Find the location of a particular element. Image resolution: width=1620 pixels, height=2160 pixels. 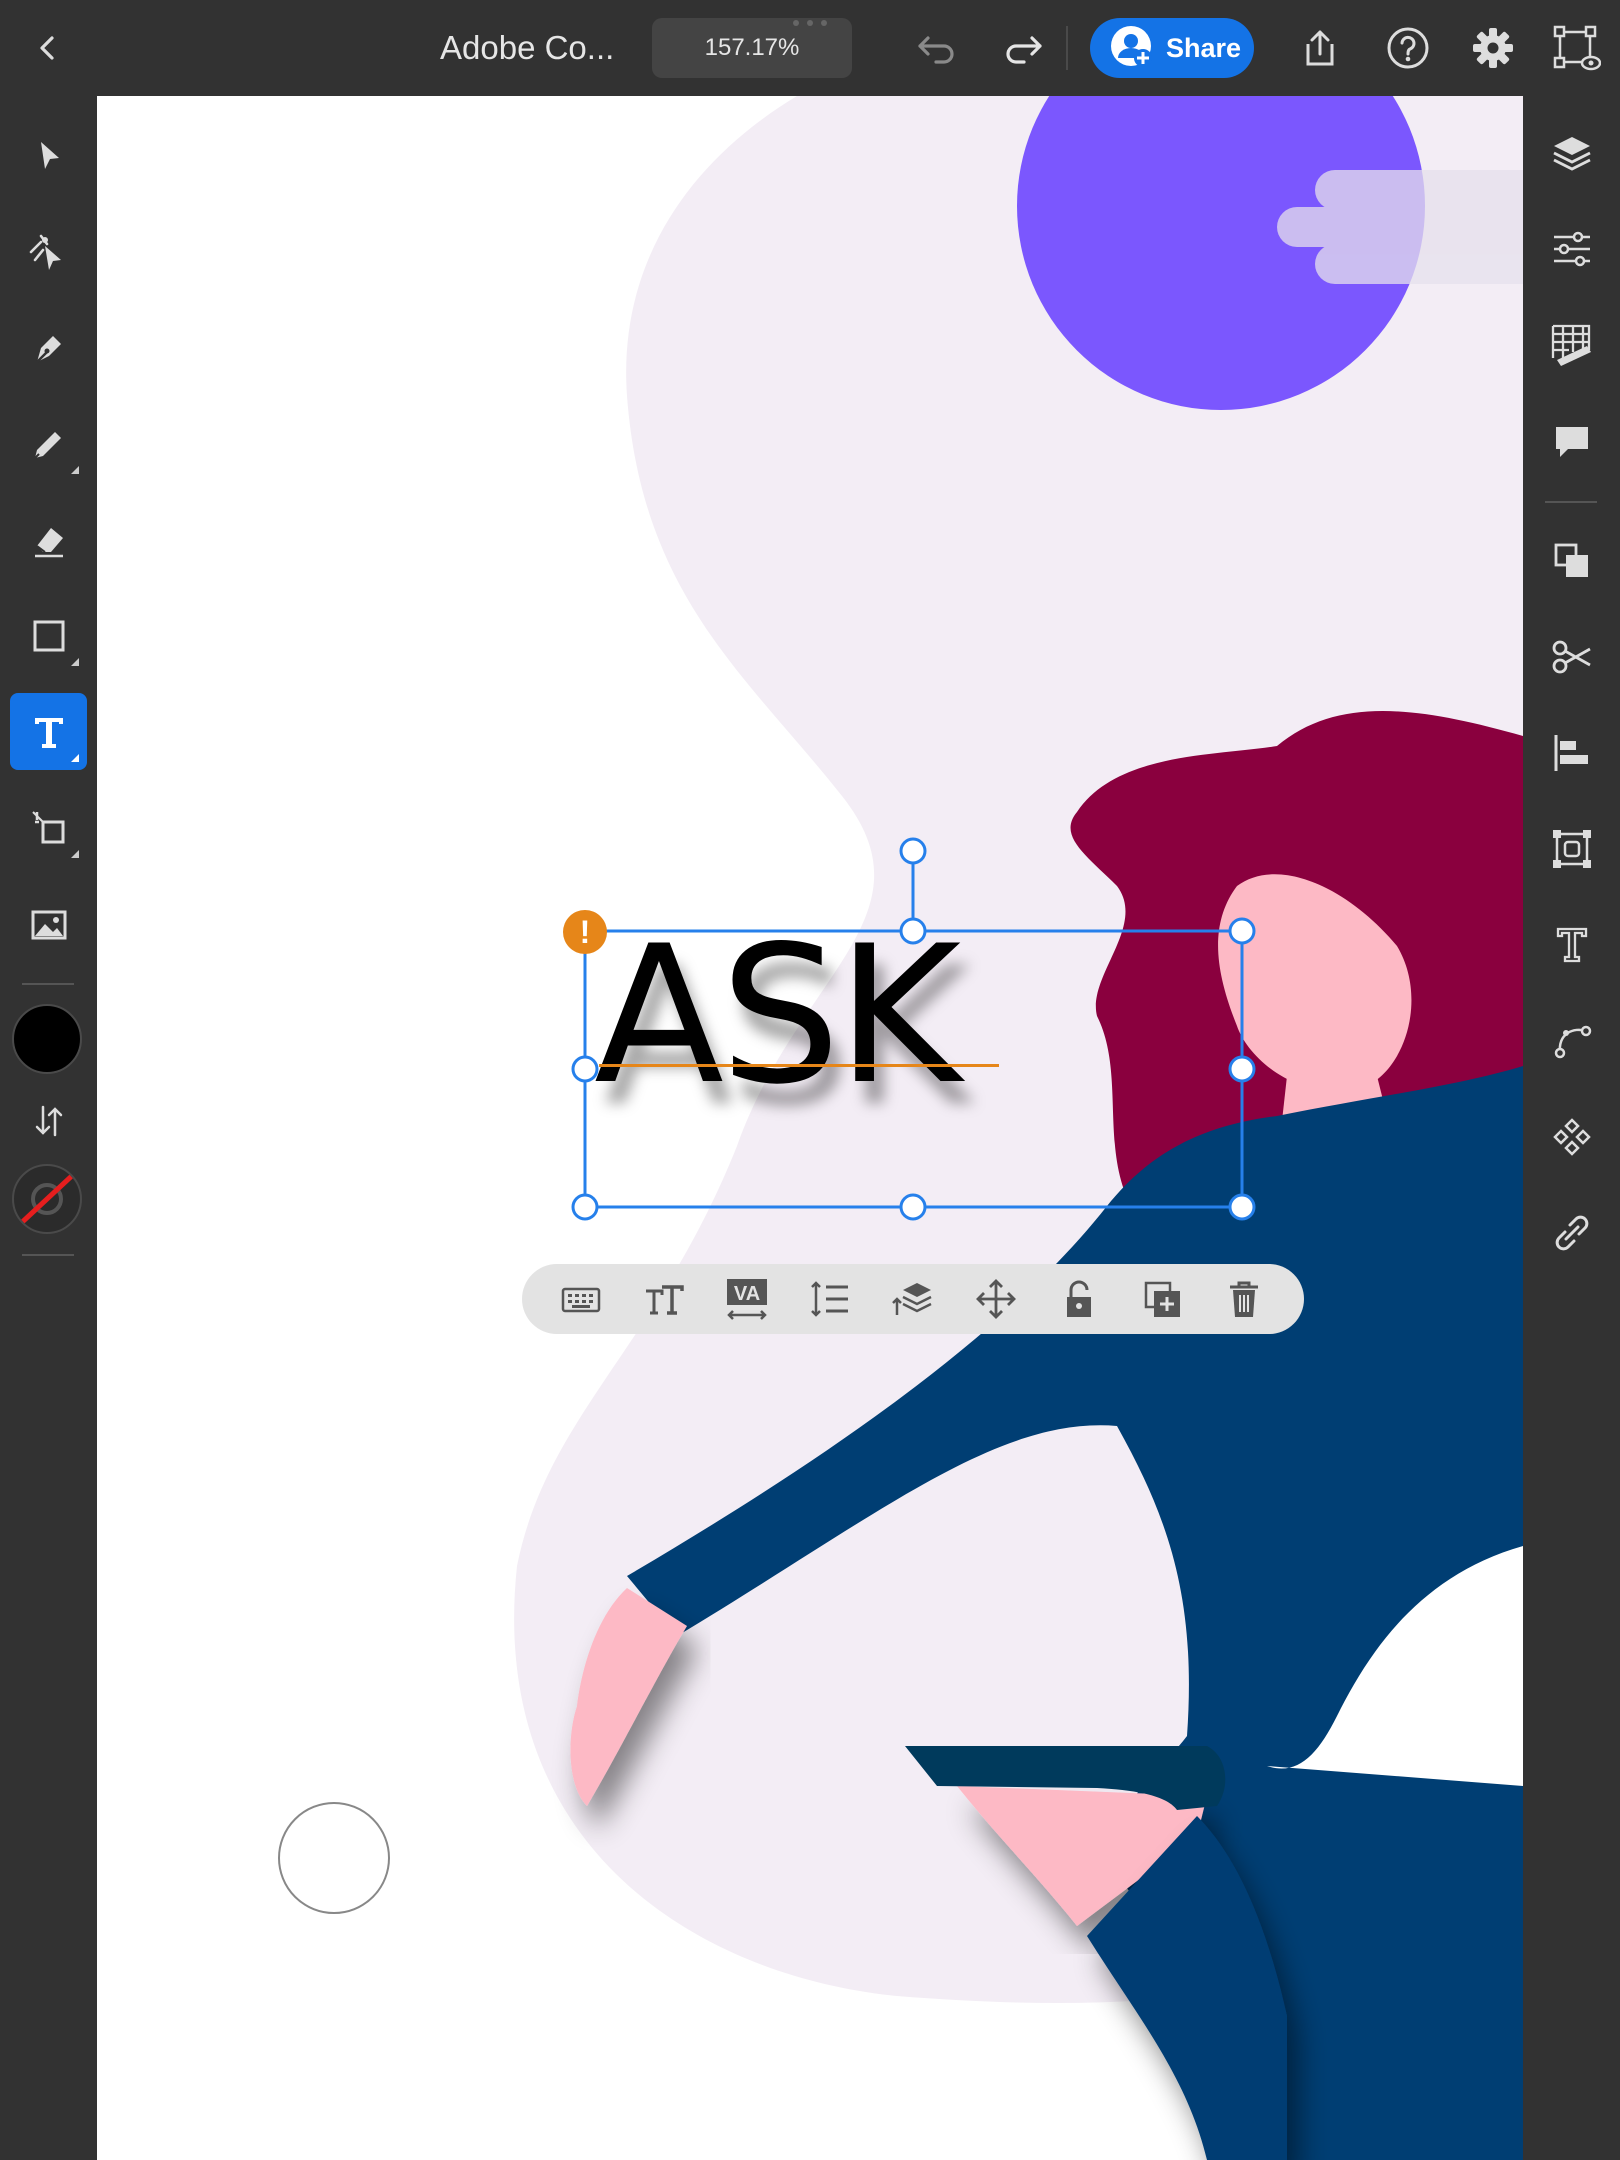

help-button is located at coordinates (1408, 48).